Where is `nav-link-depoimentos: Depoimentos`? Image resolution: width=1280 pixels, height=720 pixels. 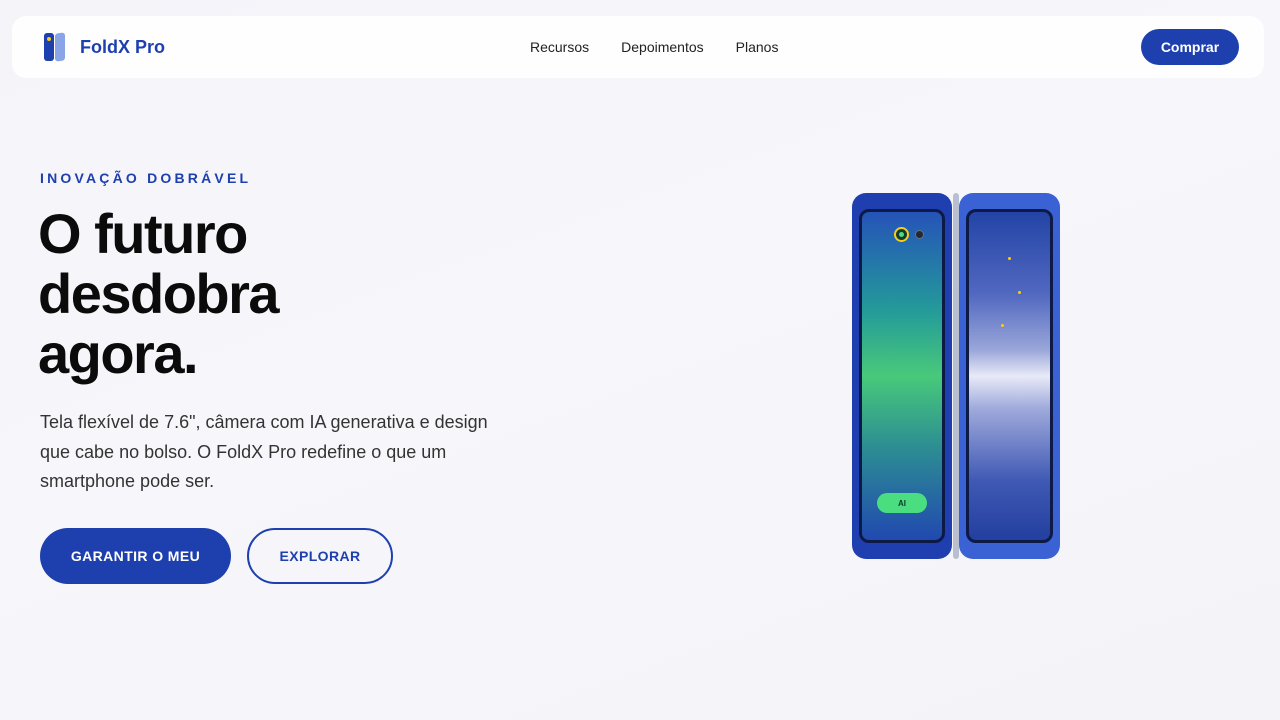 nav-link-depoimentos: Depoimentos is located at coordinates (662, 47).